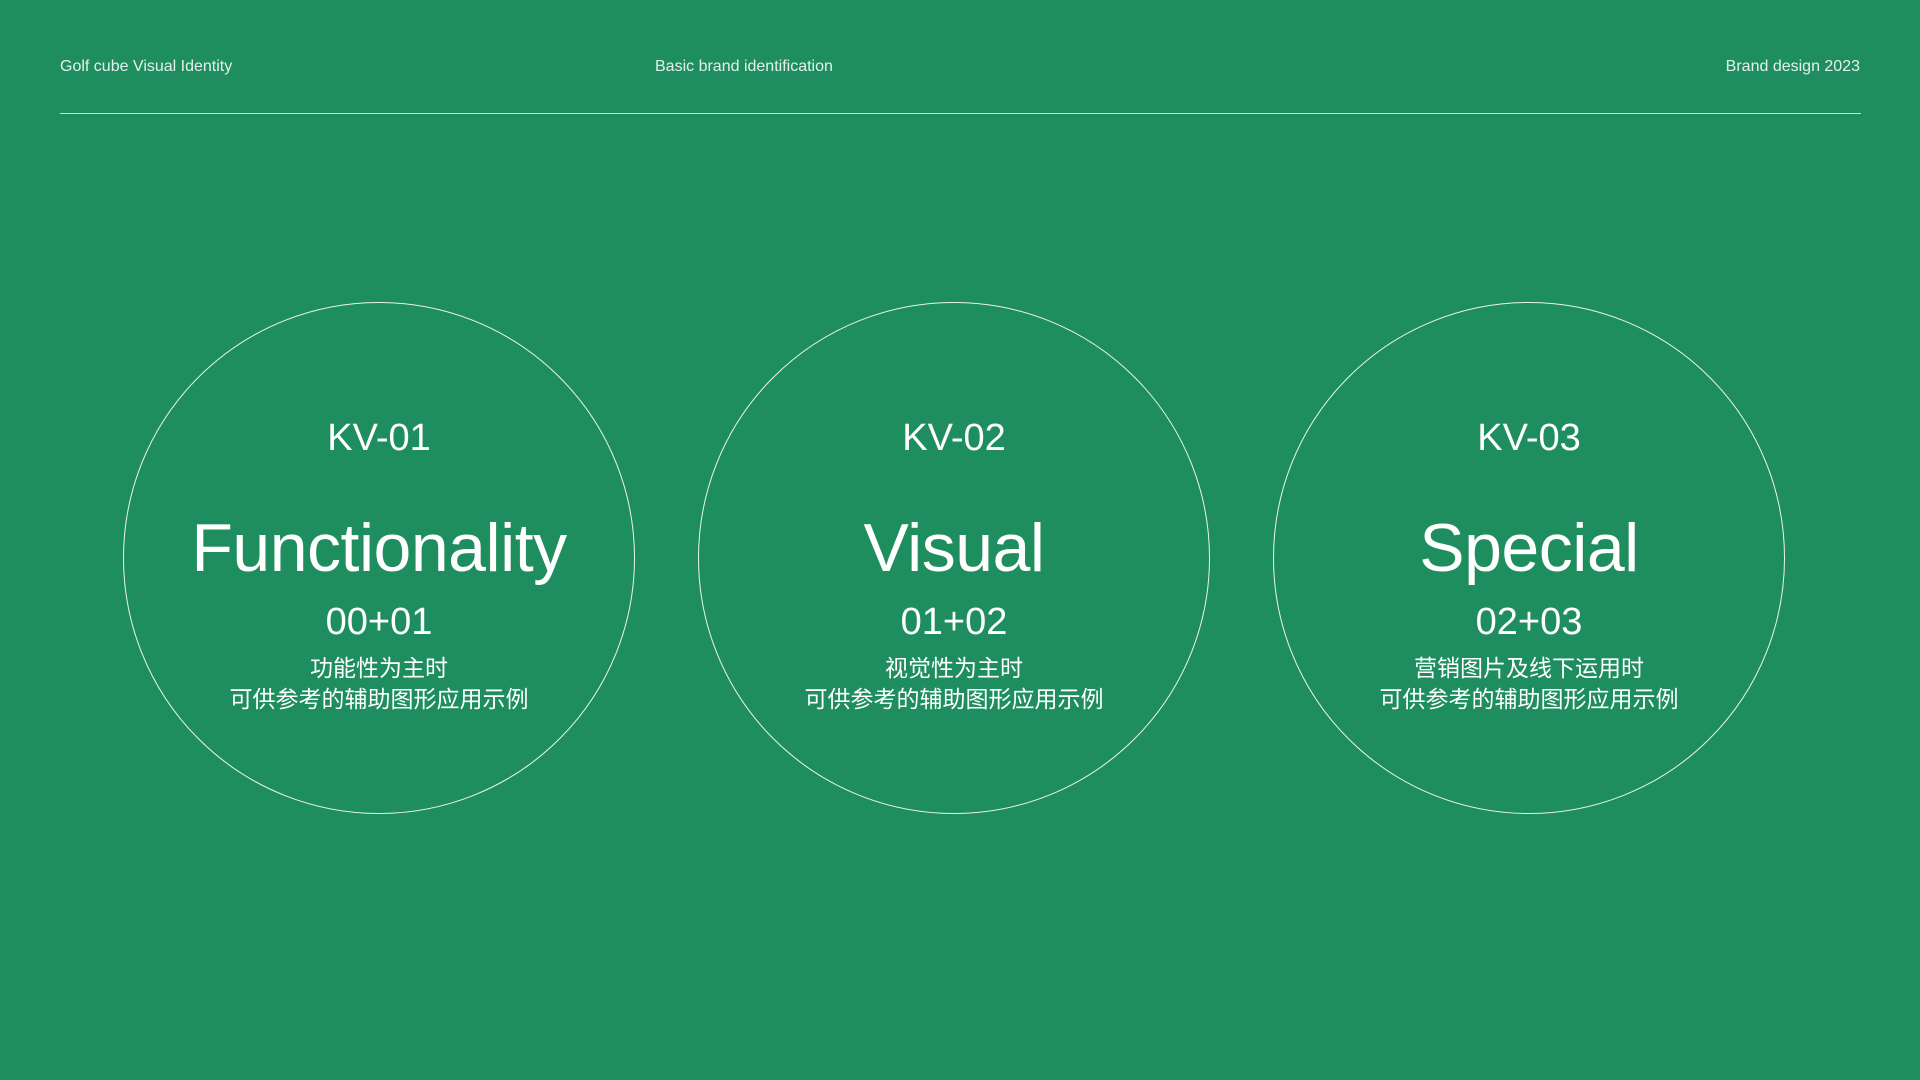 The height and width of the screenshot is (1080, 1920). Describe the element at coordinates (954, 438) in the screenshot. I see `kv-label: KV-02` at that location.